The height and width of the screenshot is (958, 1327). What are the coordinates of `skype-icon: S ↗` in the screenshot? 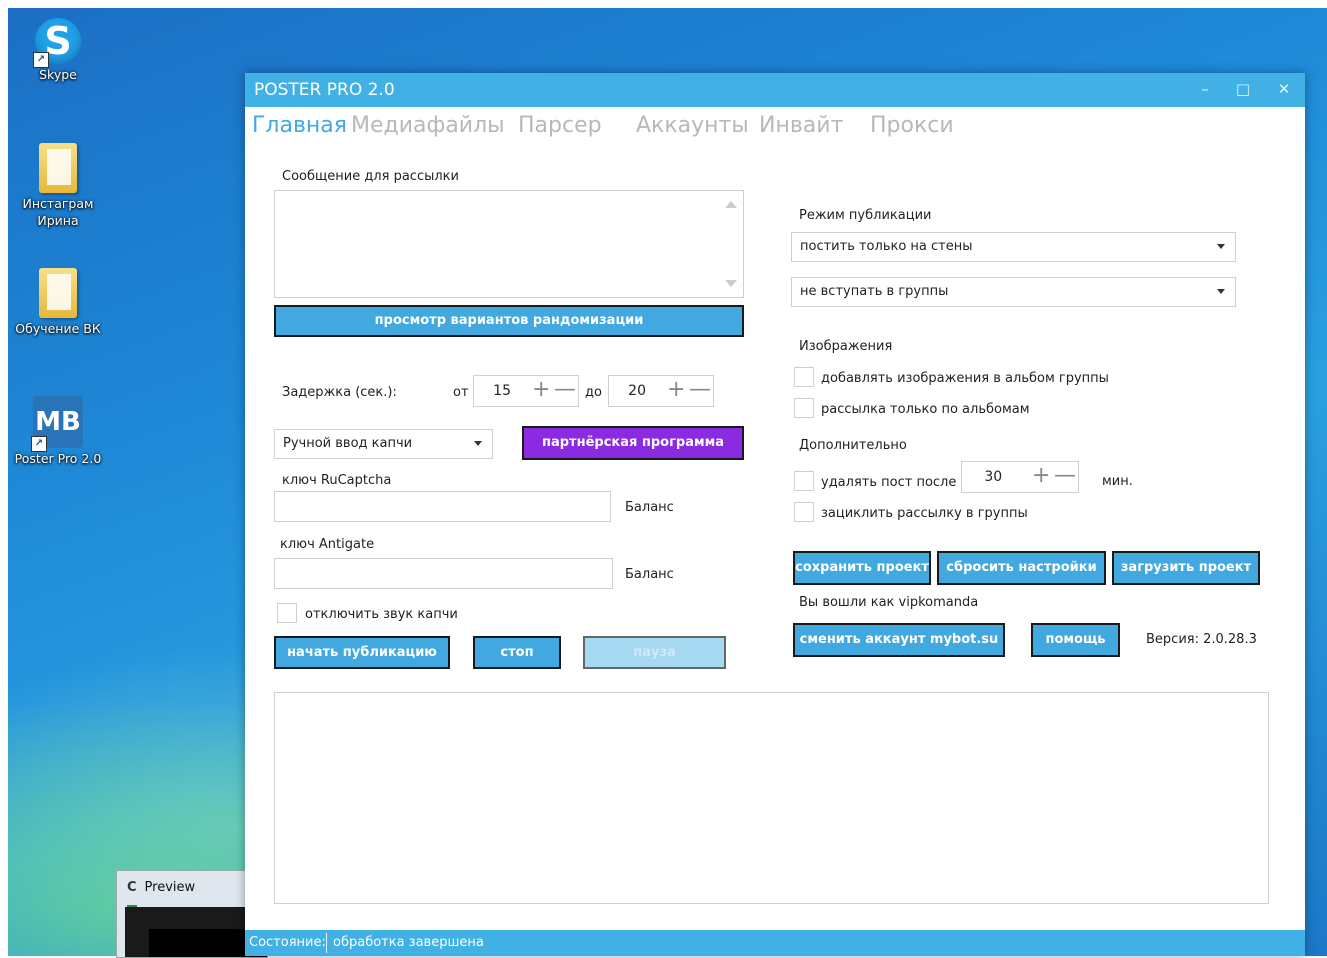 It's located at (57, 43).